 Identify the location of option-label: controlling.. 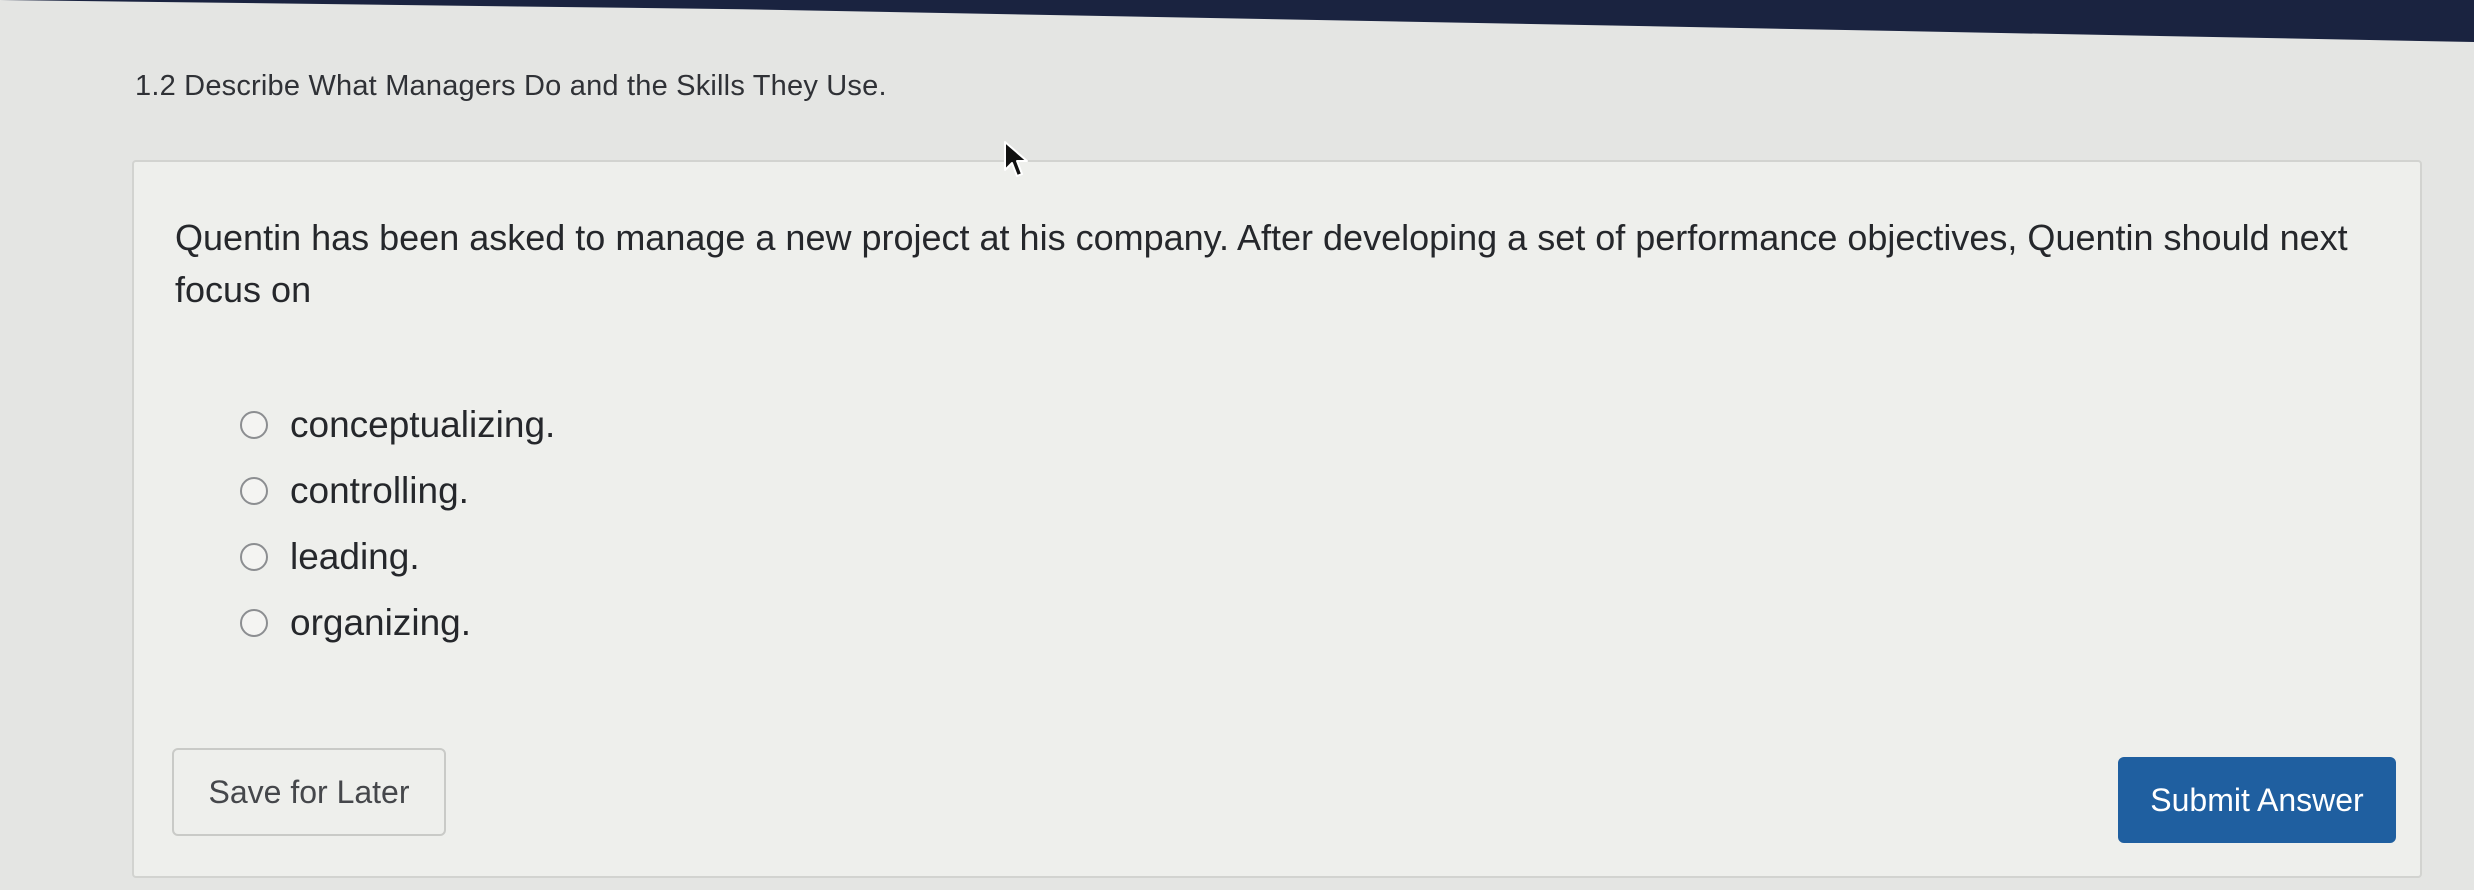
(379, 490).